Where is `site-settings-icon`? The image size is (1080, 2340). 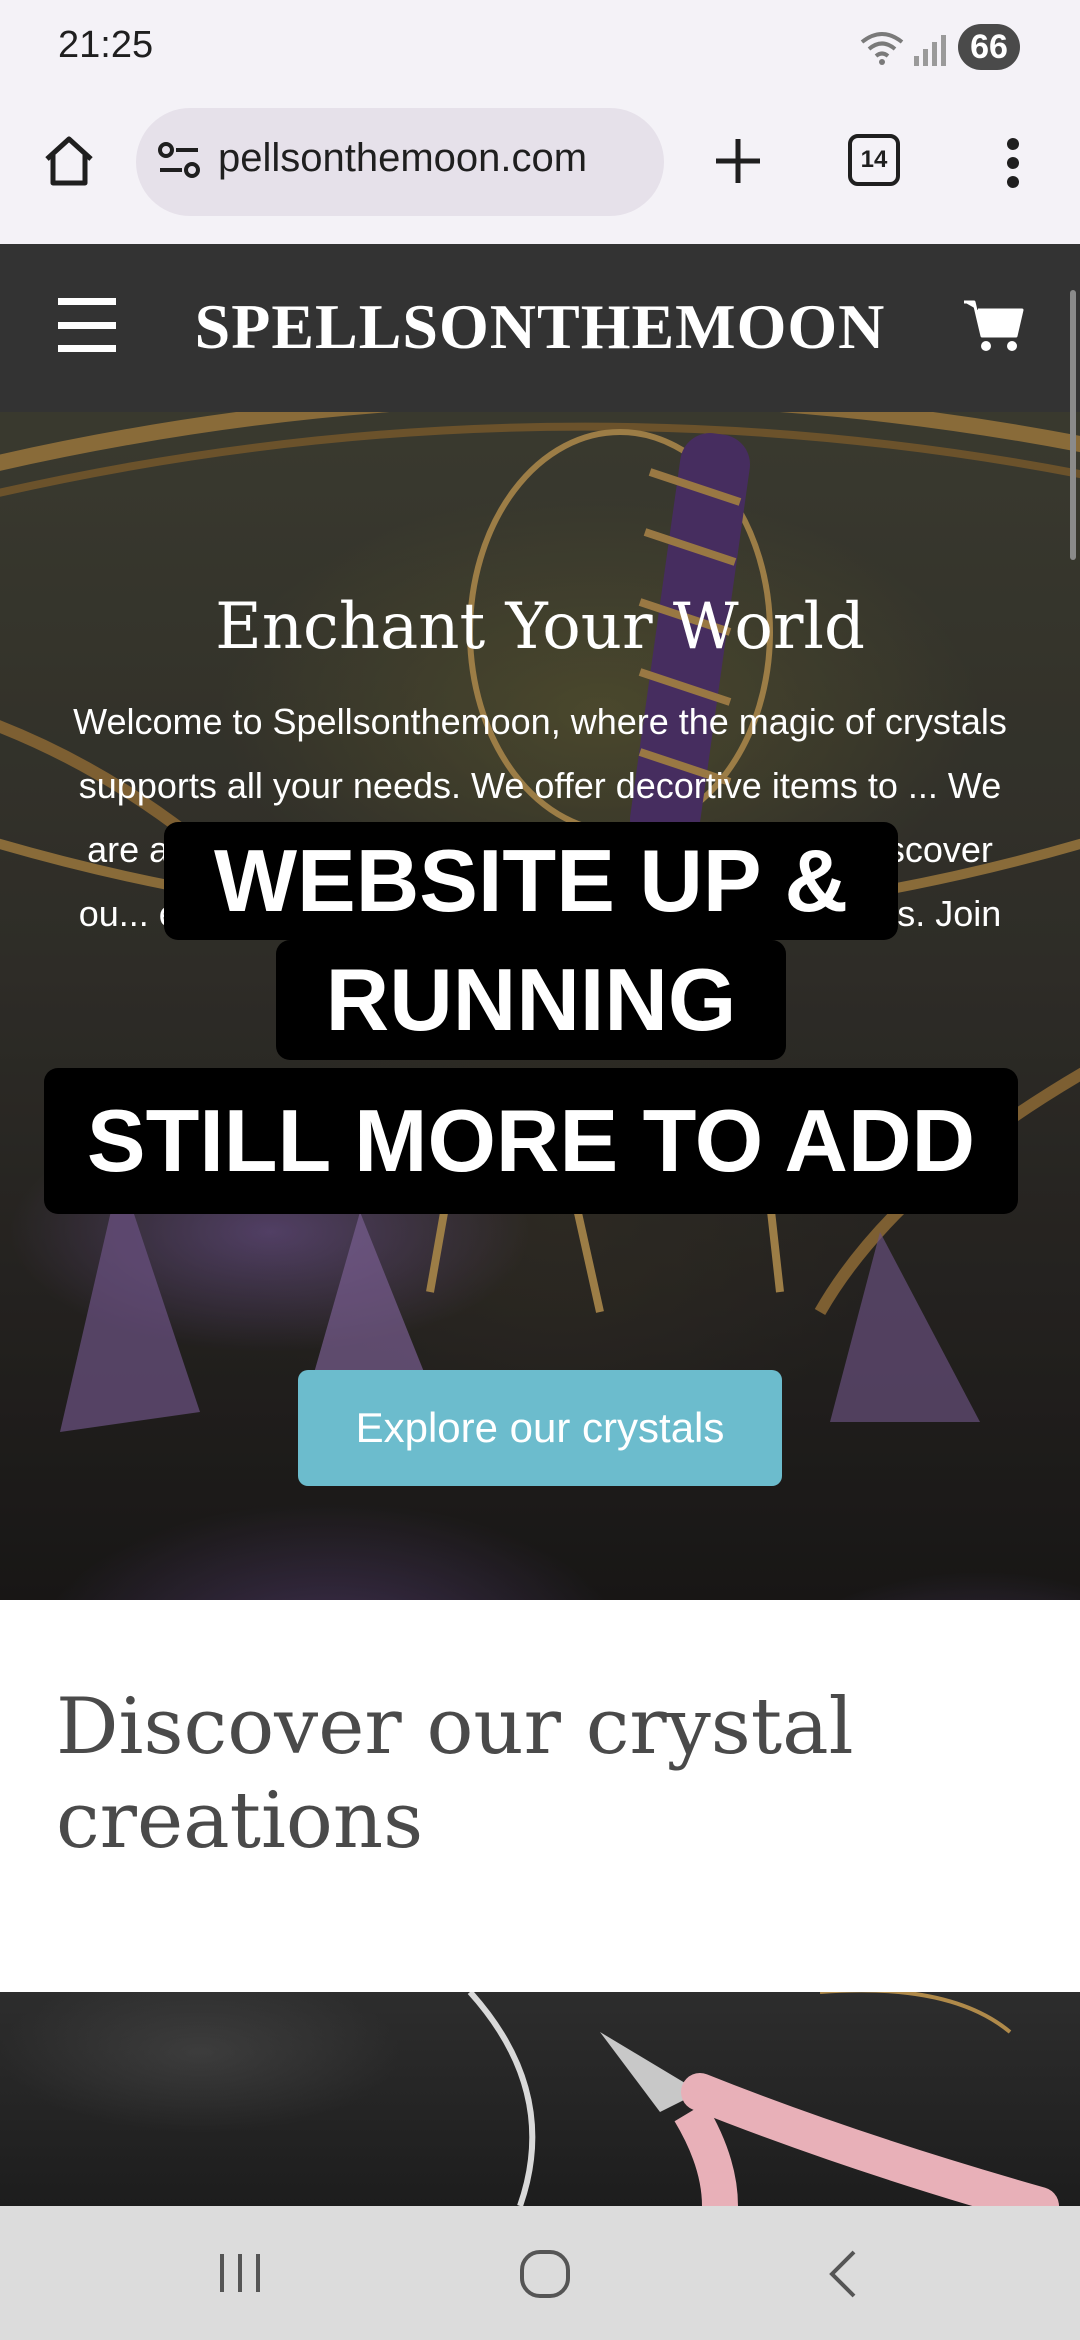
site-settings-icon is located at coordinates (179, 161).